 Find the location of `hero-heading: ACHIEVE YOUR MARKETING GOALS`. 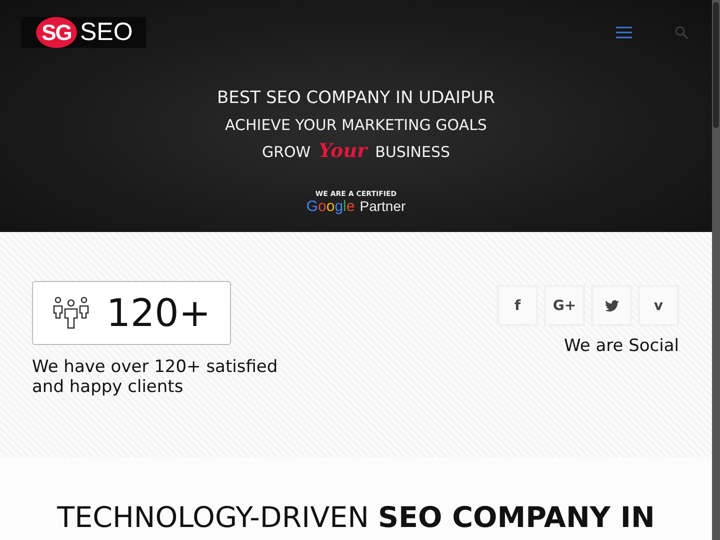

hero-heading: ACHIEVE YOUR MARKETING GOALS is located at coordinates (356, 125).